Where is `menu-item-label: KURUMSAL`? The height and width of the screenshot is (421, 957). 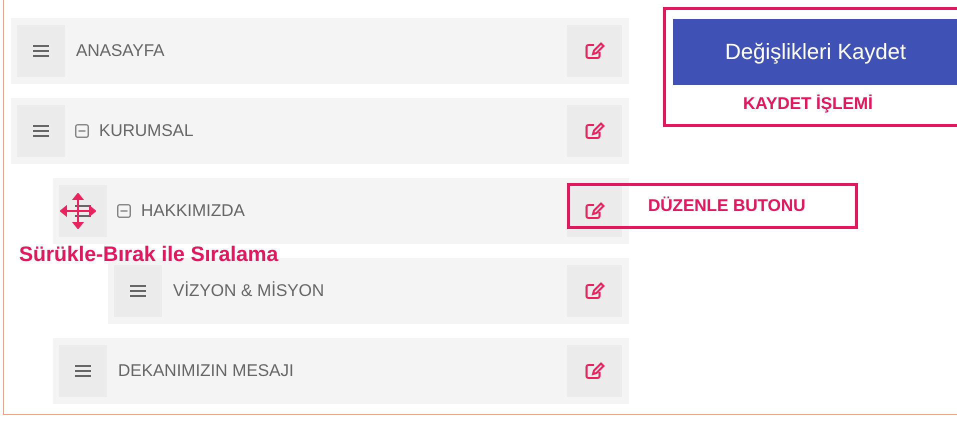 menu-item-label: KURUMSAL is located at coordinates (146, 131).